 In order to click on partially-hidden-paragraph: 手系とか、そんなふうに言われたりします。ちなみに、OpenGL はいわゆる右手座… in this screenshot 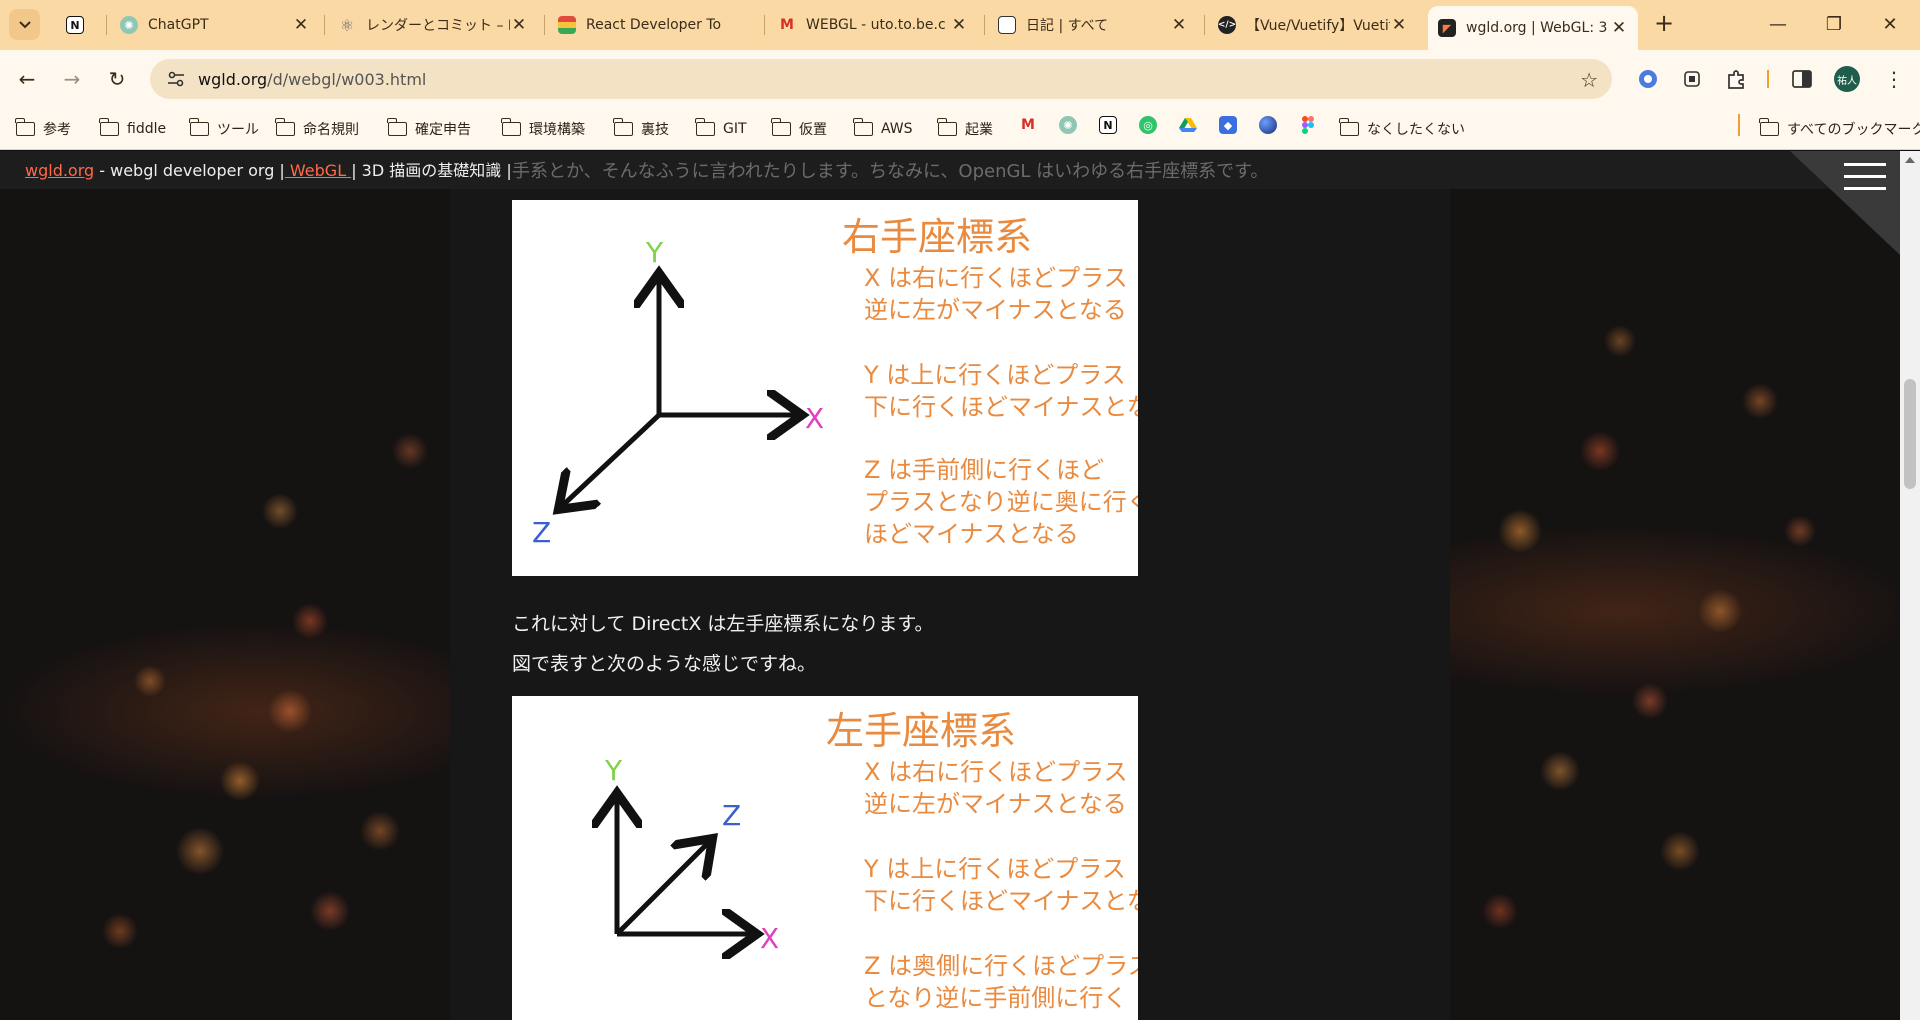, I will do `click(890, 171)`.